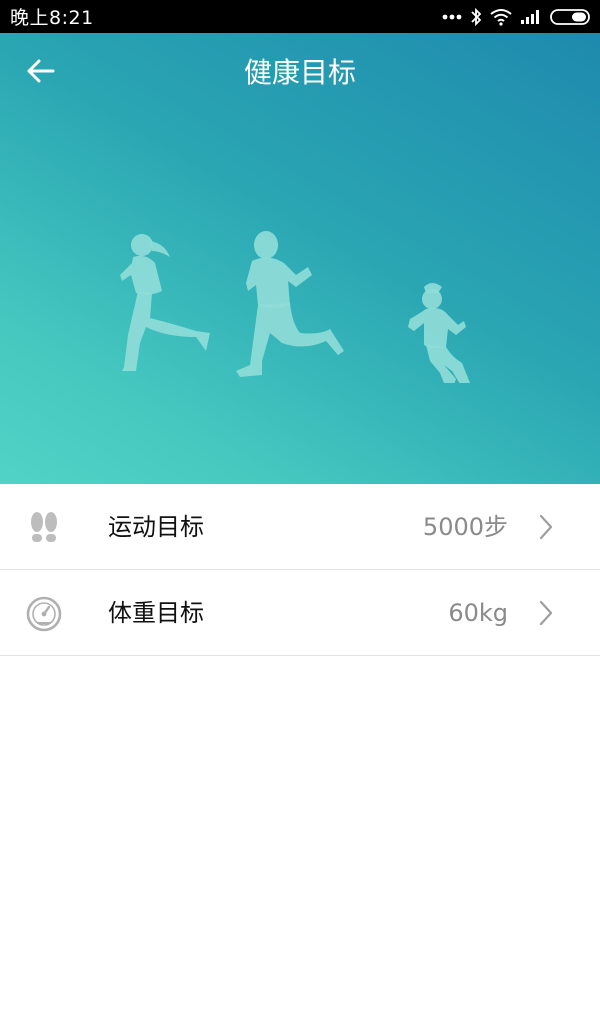 This screenshot has width=600, height=1022. Describe the element at coordinates (156, 613) in the screenshot. I see `goal-label: 体重目标` at that location.